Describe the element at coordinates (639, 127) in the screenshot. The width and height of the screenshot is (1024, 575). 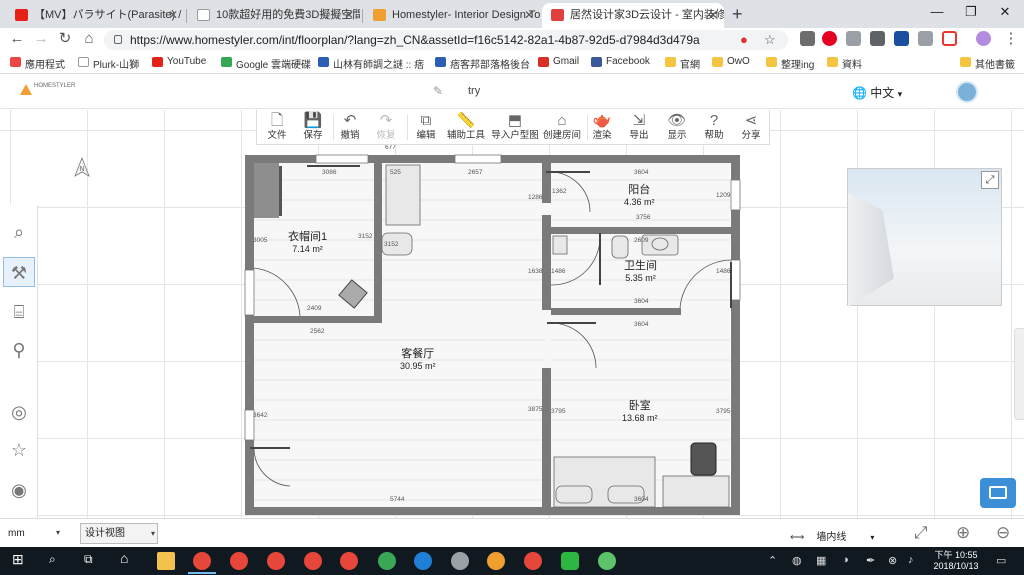
I see `export-button: ⇲ 导出` at that location.